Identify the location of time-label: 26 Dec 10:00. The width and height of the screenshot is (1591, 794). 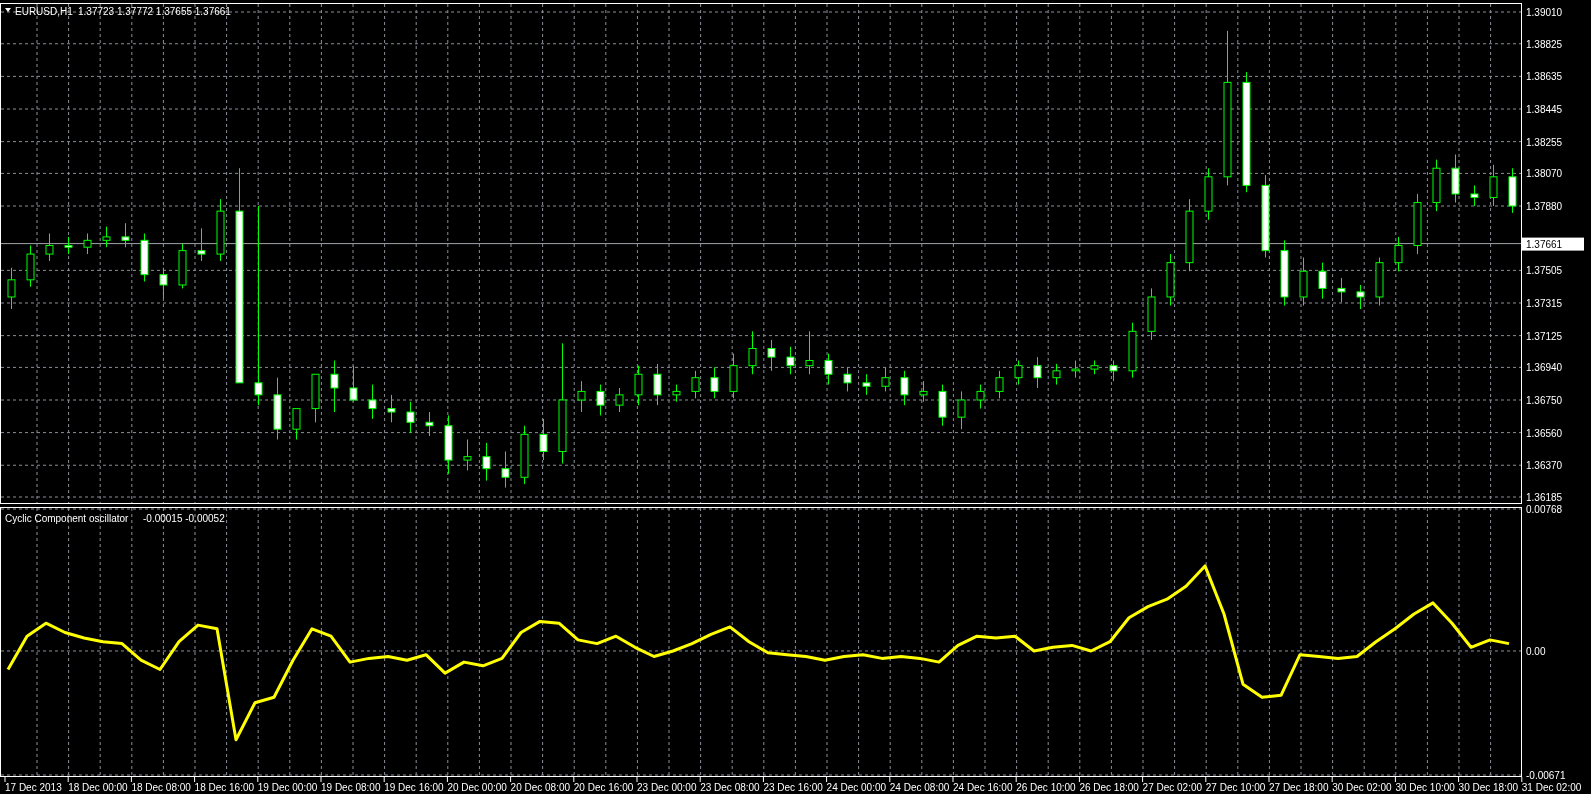
(1046, 787).